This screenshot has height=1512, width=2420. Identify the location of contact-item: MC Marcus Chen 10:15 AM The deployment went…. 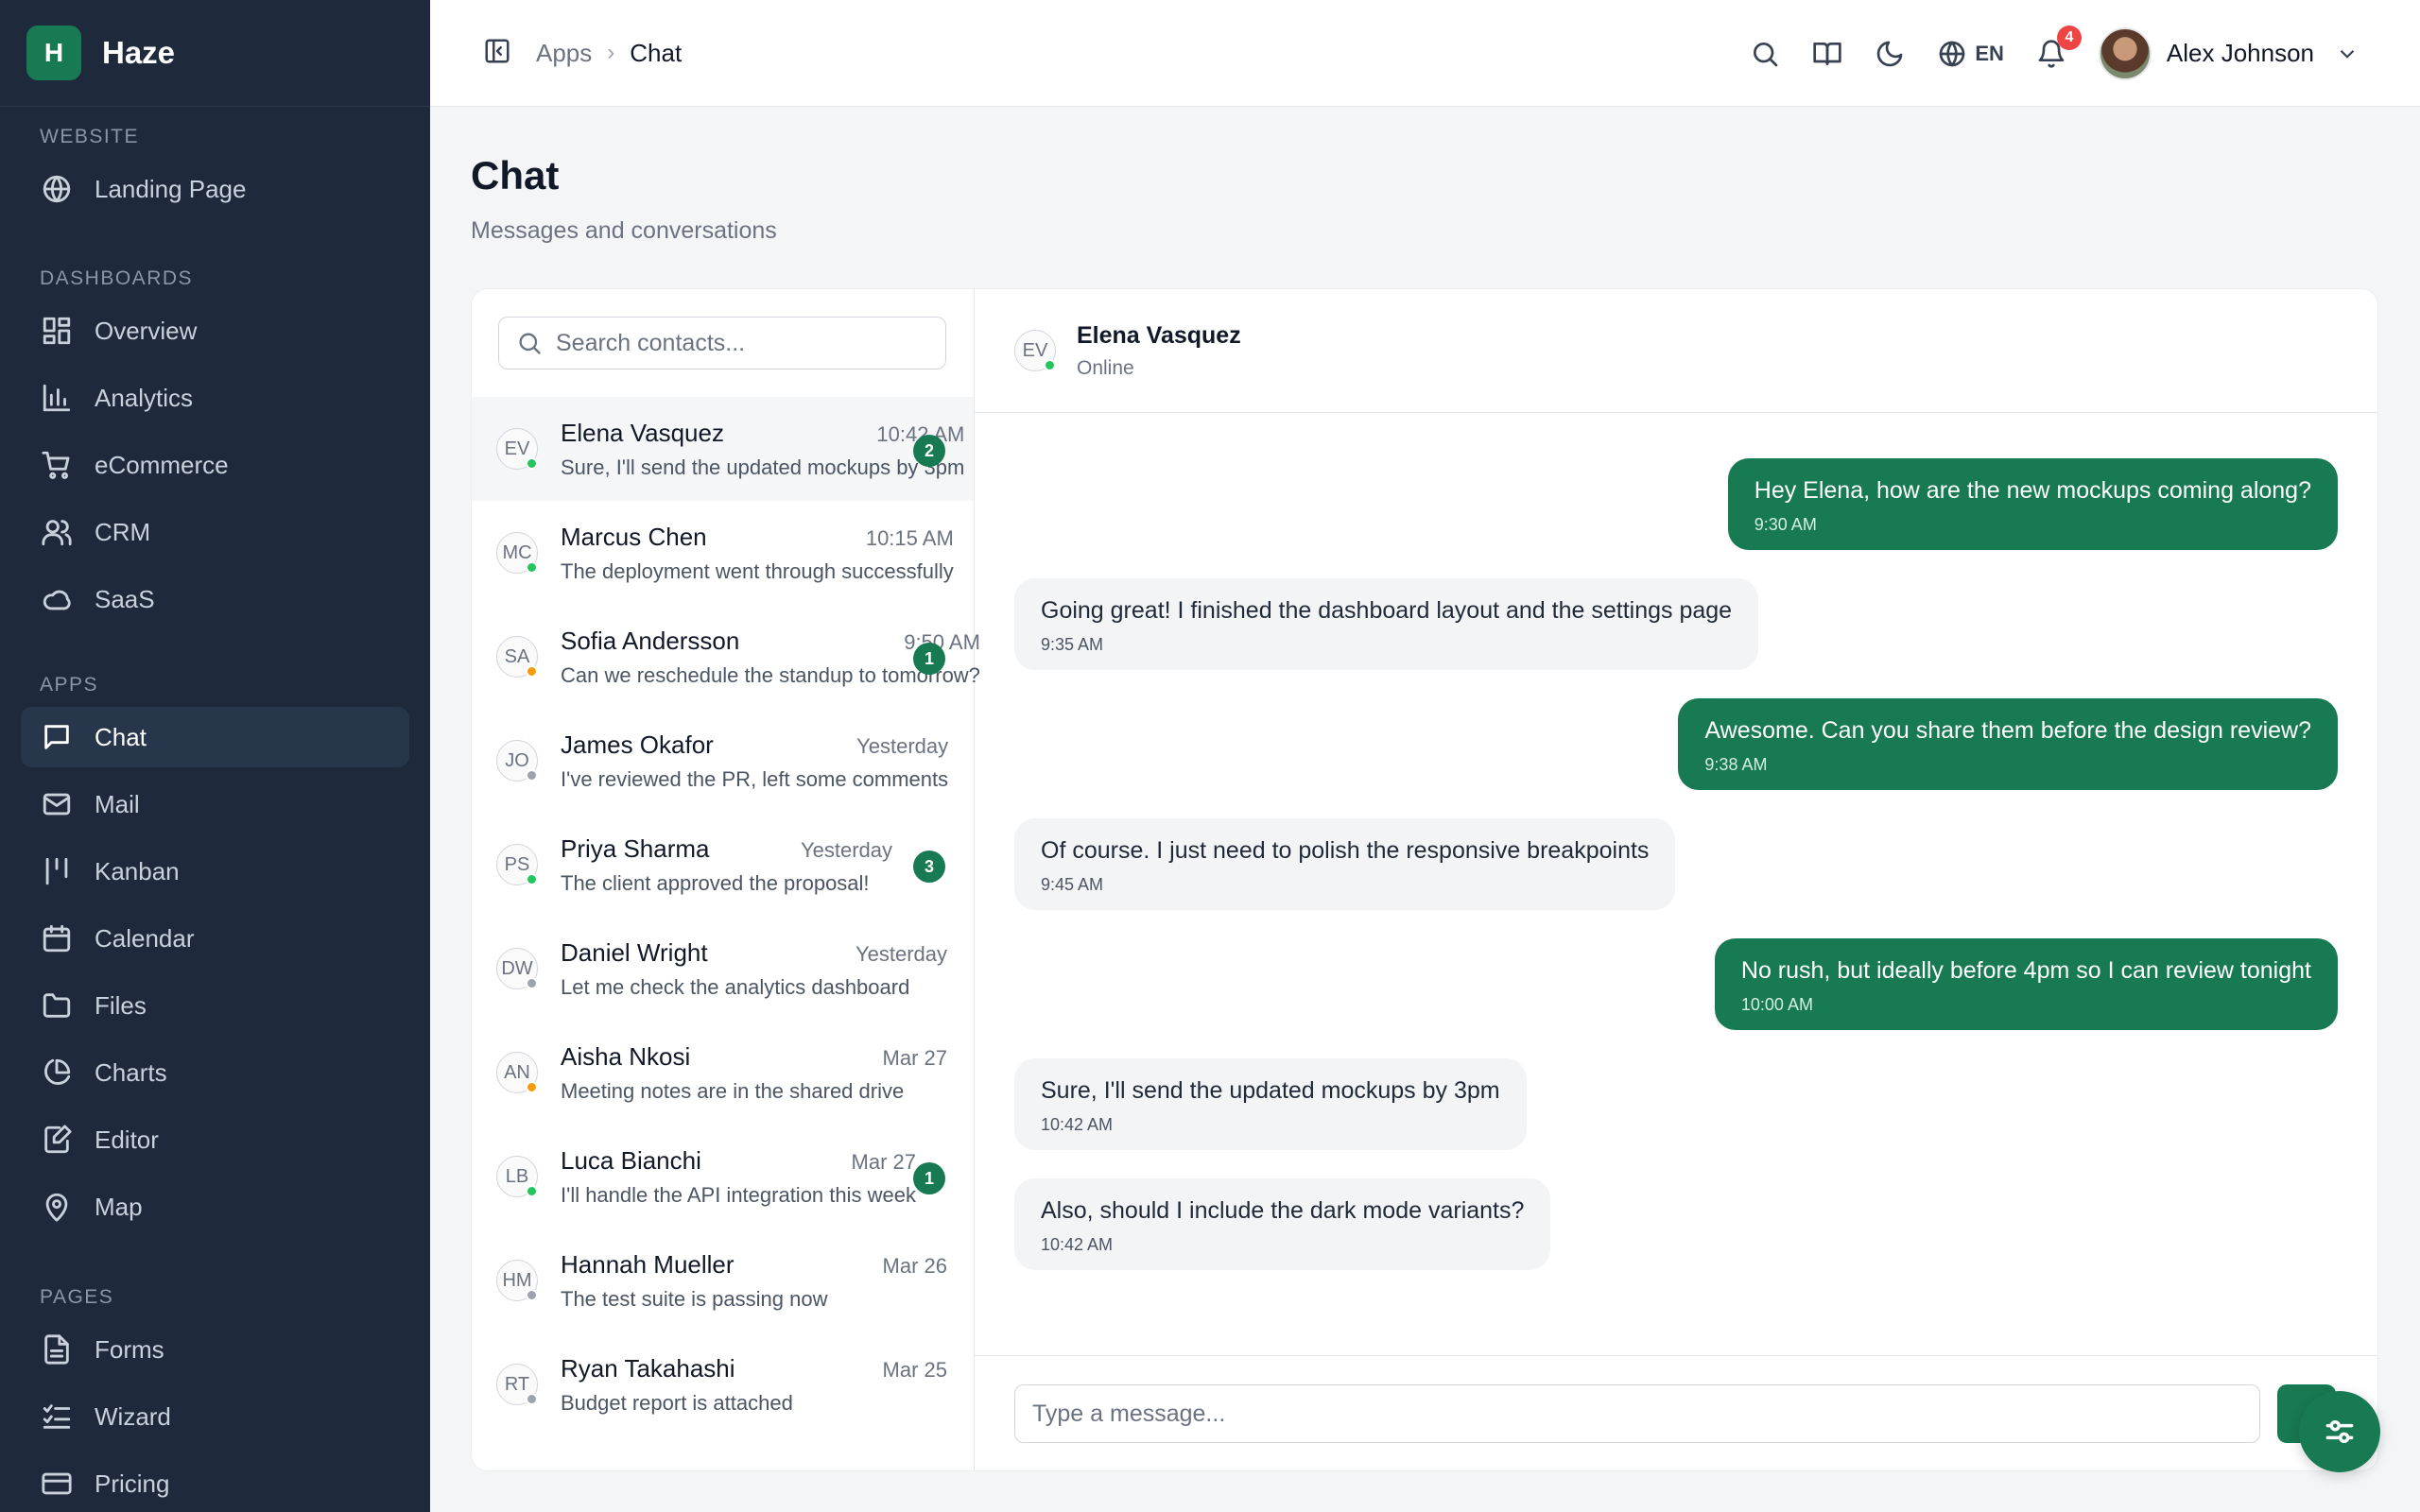
(723, 553).